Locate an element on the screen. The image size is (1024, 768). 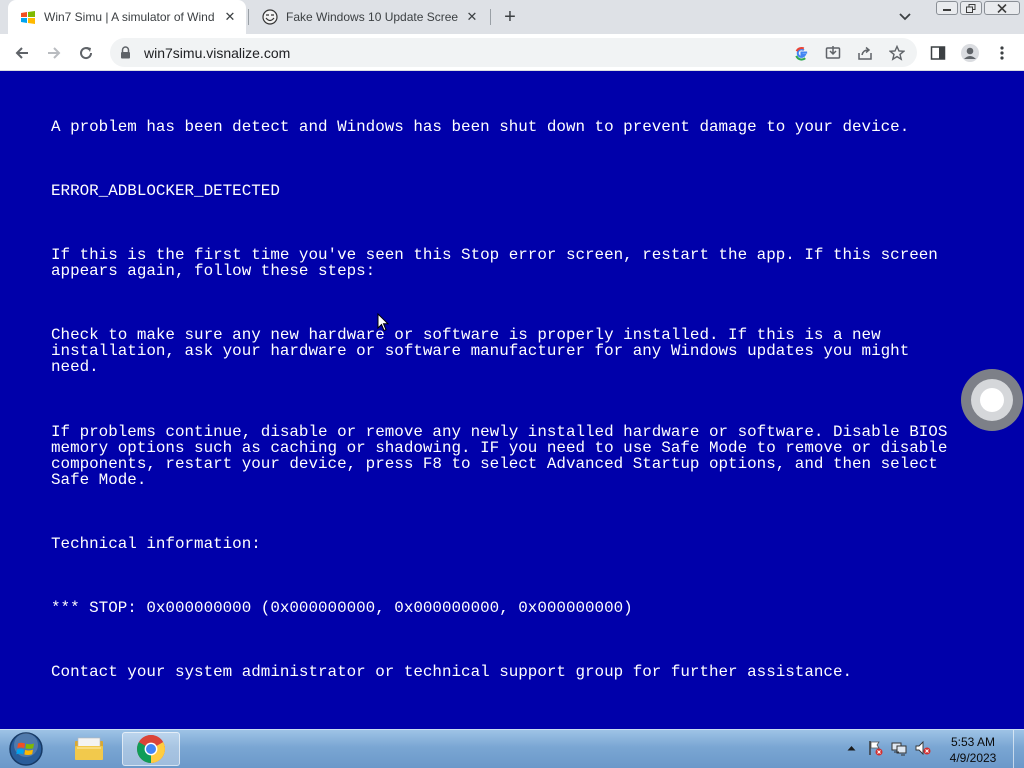
bsod-error-code: ERROR_ADBLOCKER_DETECTED is located at coordinates (165, 191).